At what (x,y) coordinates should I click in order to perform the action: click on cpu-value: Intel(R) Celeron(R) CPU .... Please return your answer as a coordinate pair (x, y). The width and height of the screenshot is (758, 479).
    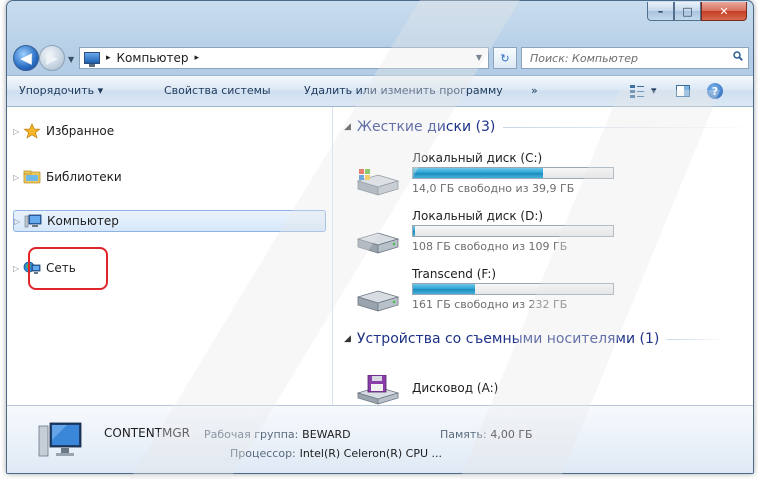
    Looking at the image, I should click on (370, 453).